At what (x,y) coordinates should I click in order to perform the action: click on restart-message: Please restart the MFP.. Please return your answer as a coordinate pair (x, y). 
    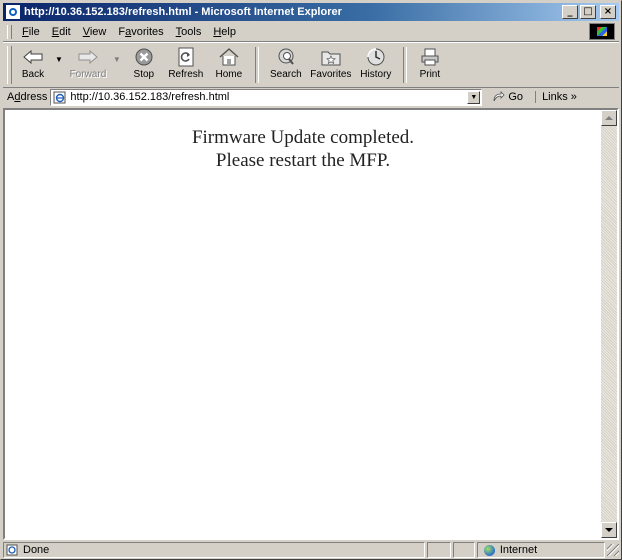
    Looking at the image, I should click on (303, 160).